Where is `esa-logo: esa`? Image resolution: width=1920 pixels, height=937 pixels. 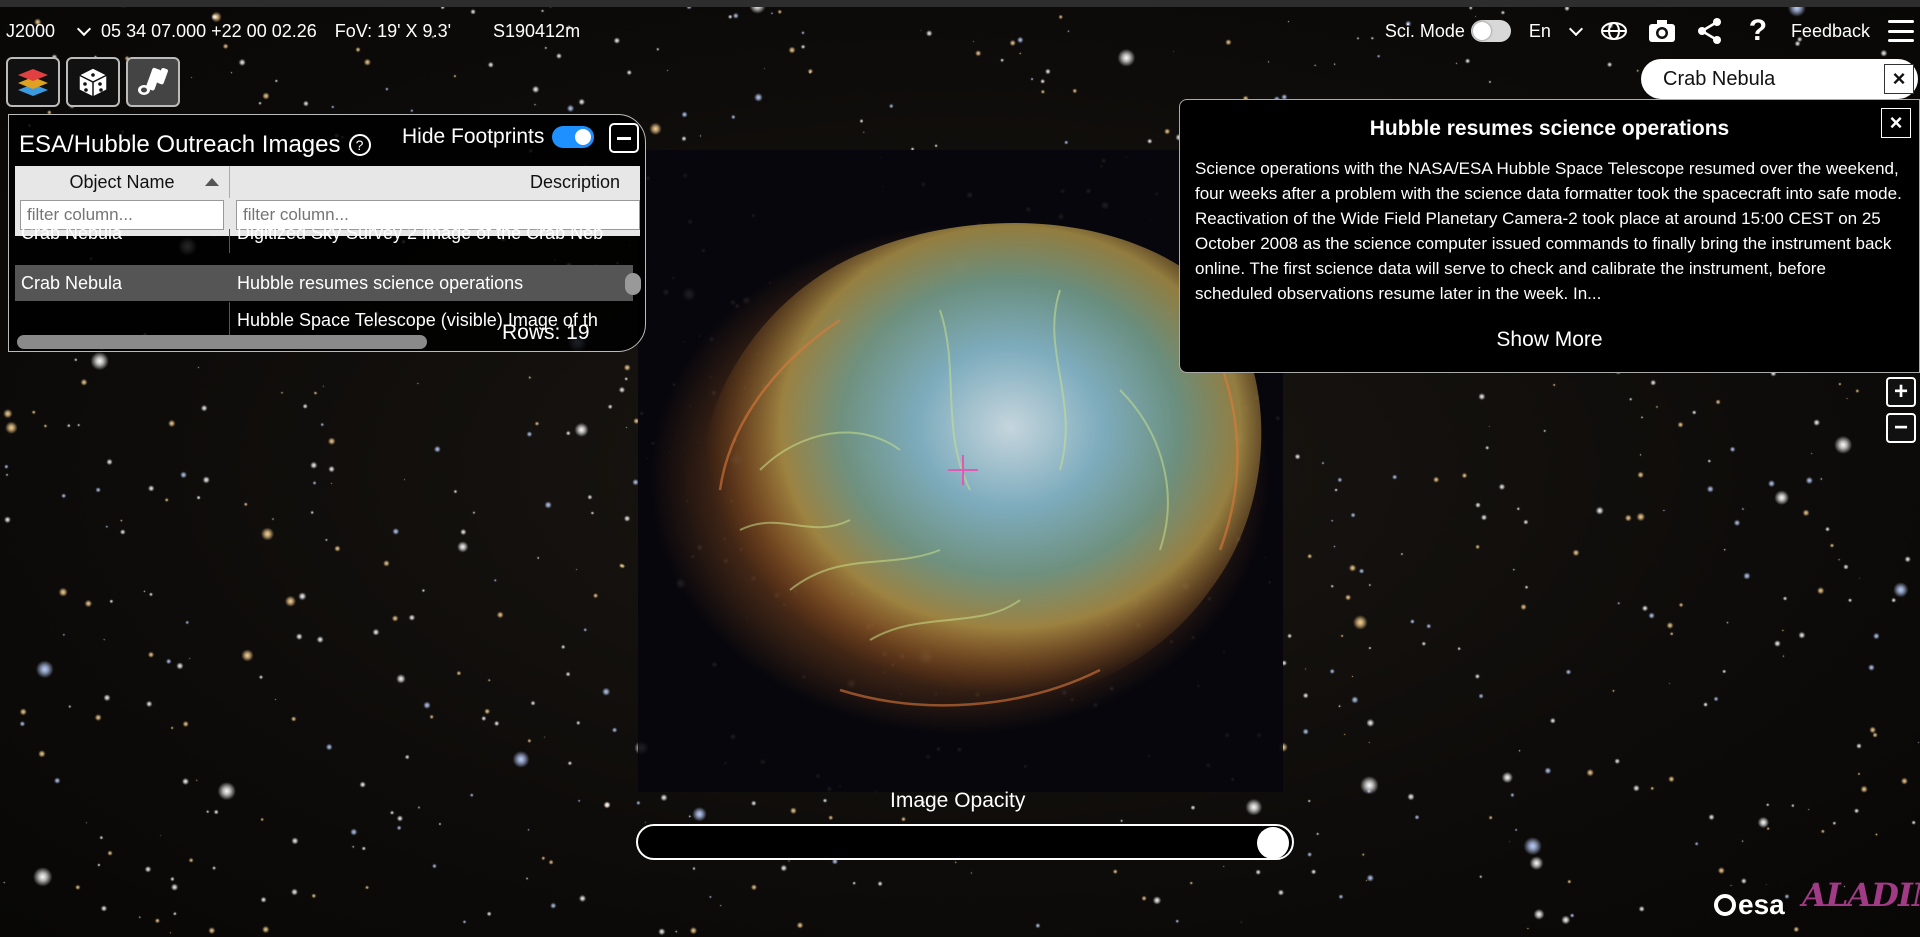 esa-logo: esa is located at coordinates (1749, 905).